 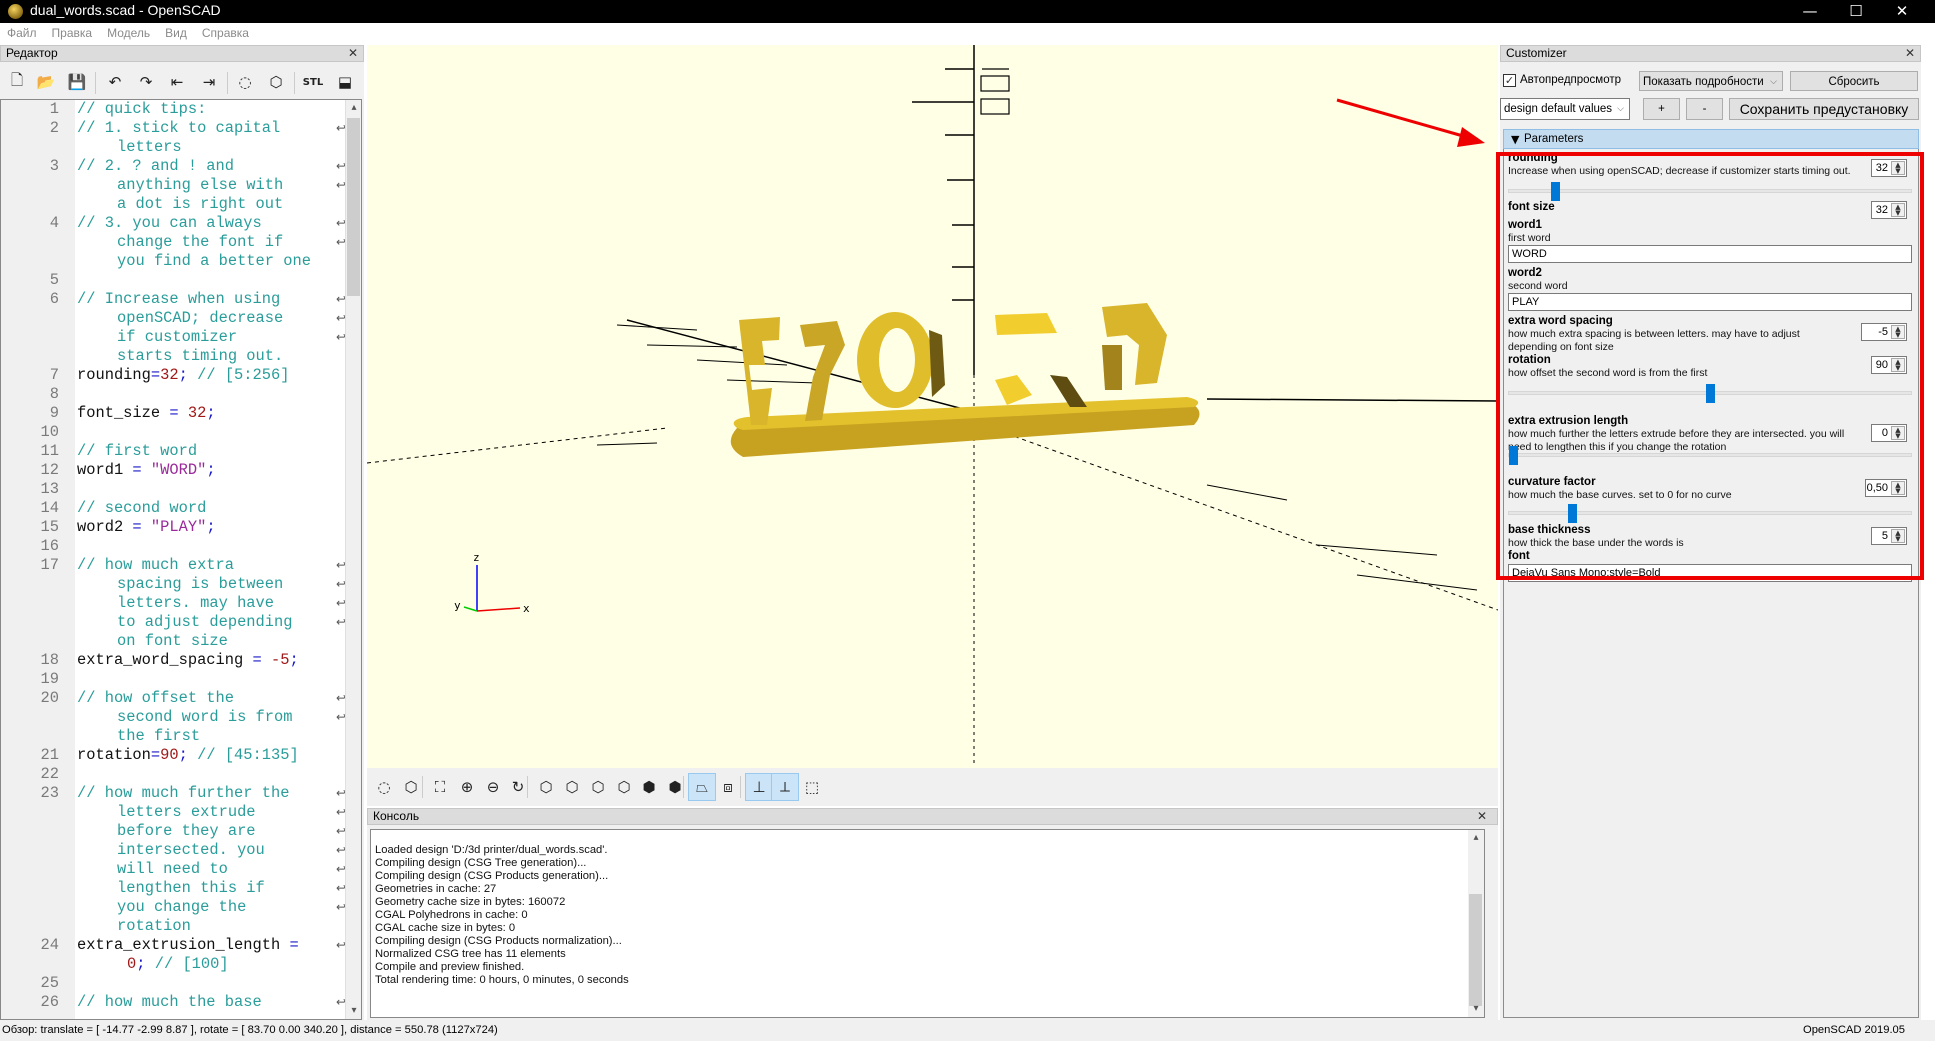 What do you see at coordinates (675, 787) in the screenshot?
I see `view-back-icon: ⬢` at bounding box center [675, 787].